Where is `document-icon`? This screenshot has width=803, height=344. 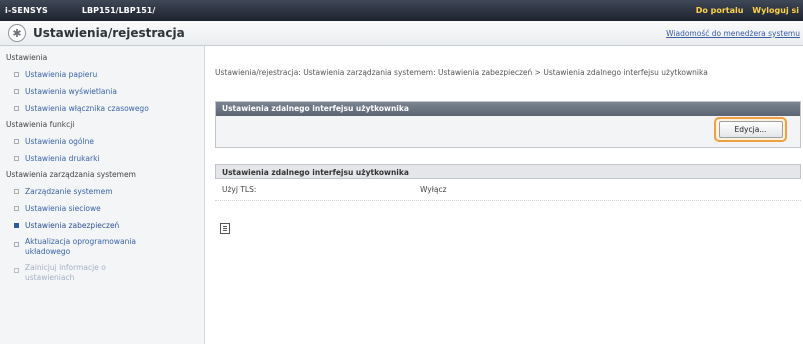
document-icon is located at coordinates (225, 228).